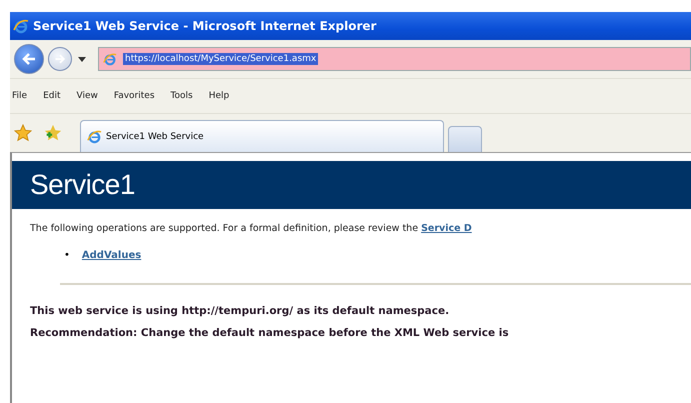 This screenshot has height=403, width=691. What do you see at coordinates (51, 96) in the screenshot?
I see `menu-item: Edit` at bounding box center [51, 96].